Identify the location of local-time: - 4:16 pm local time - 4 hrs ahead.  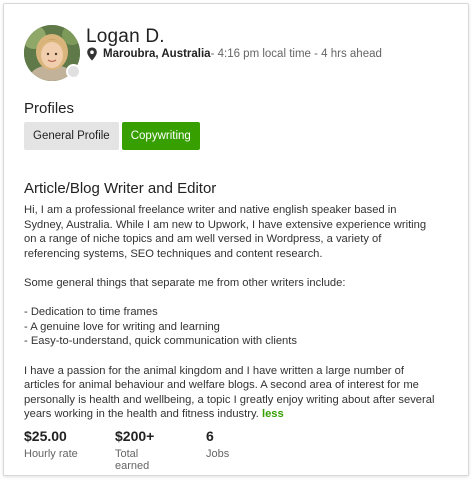
(296, 54).